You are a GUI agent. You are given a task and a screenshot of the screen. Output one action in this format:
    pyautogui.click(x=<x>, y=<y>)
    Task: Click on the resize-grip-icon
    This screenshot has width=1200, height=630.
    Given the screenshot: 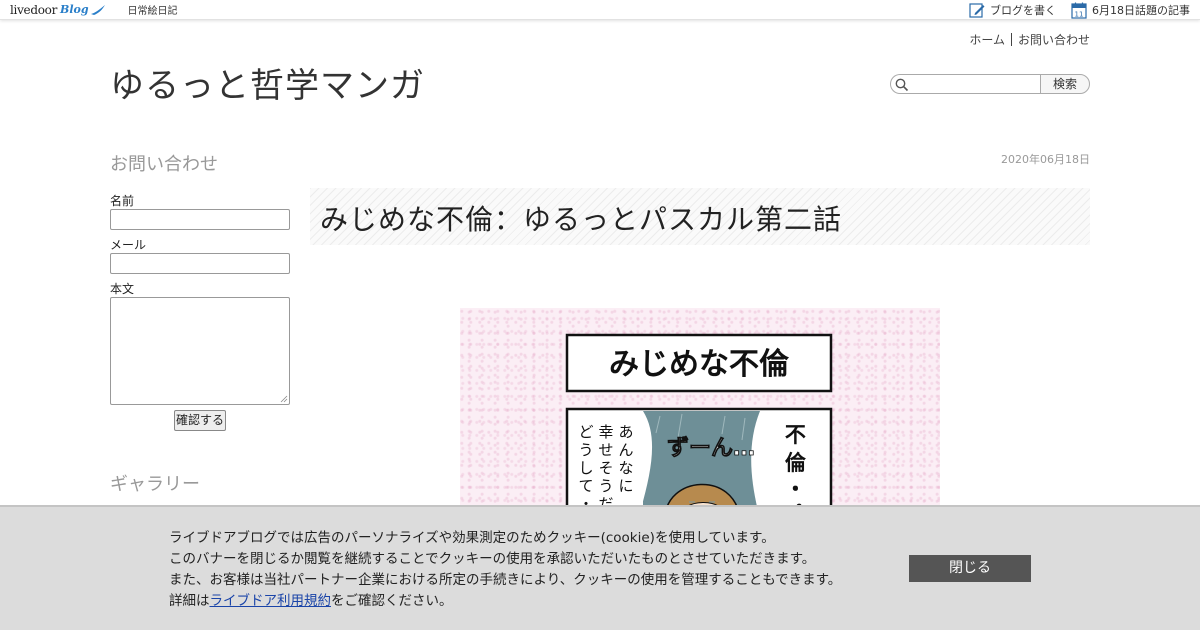 What is the action you would take?
    pyautogui.click(x=284, y=399)
    